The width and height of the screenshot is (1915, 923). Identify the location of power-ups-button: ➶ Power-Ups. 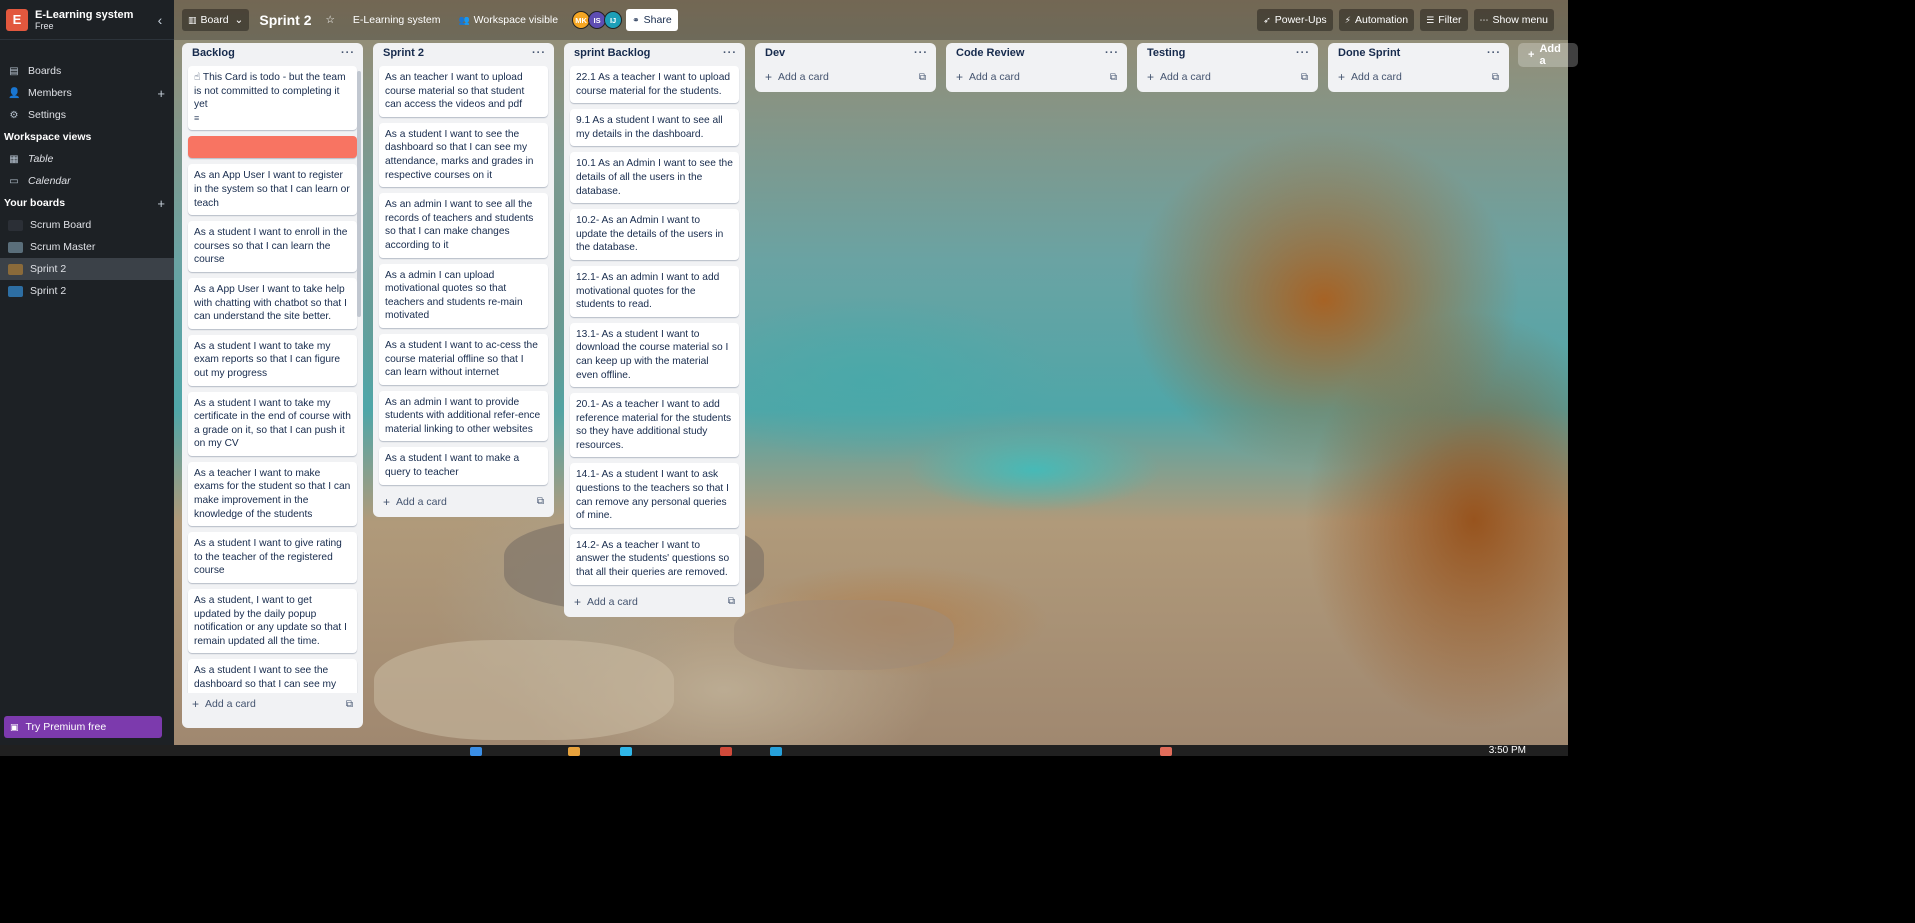
(1295, 20).